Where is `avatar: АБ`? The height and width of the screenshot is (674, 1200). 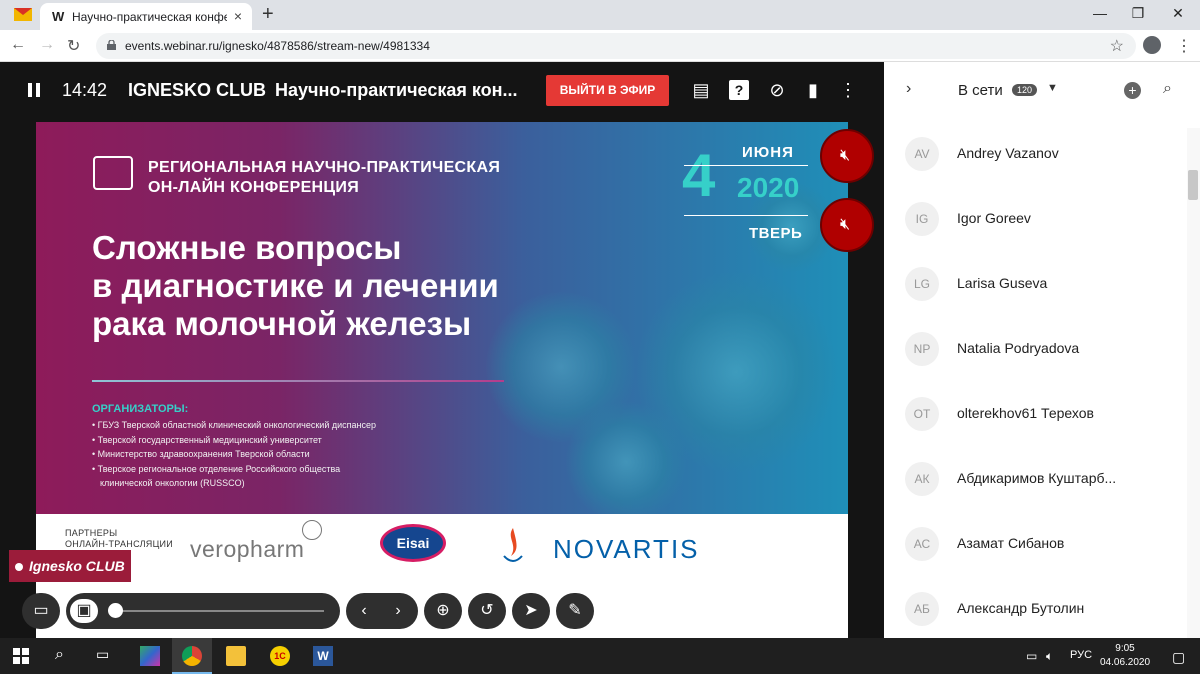 avatar: АБ is located at coordinates (922, 609).